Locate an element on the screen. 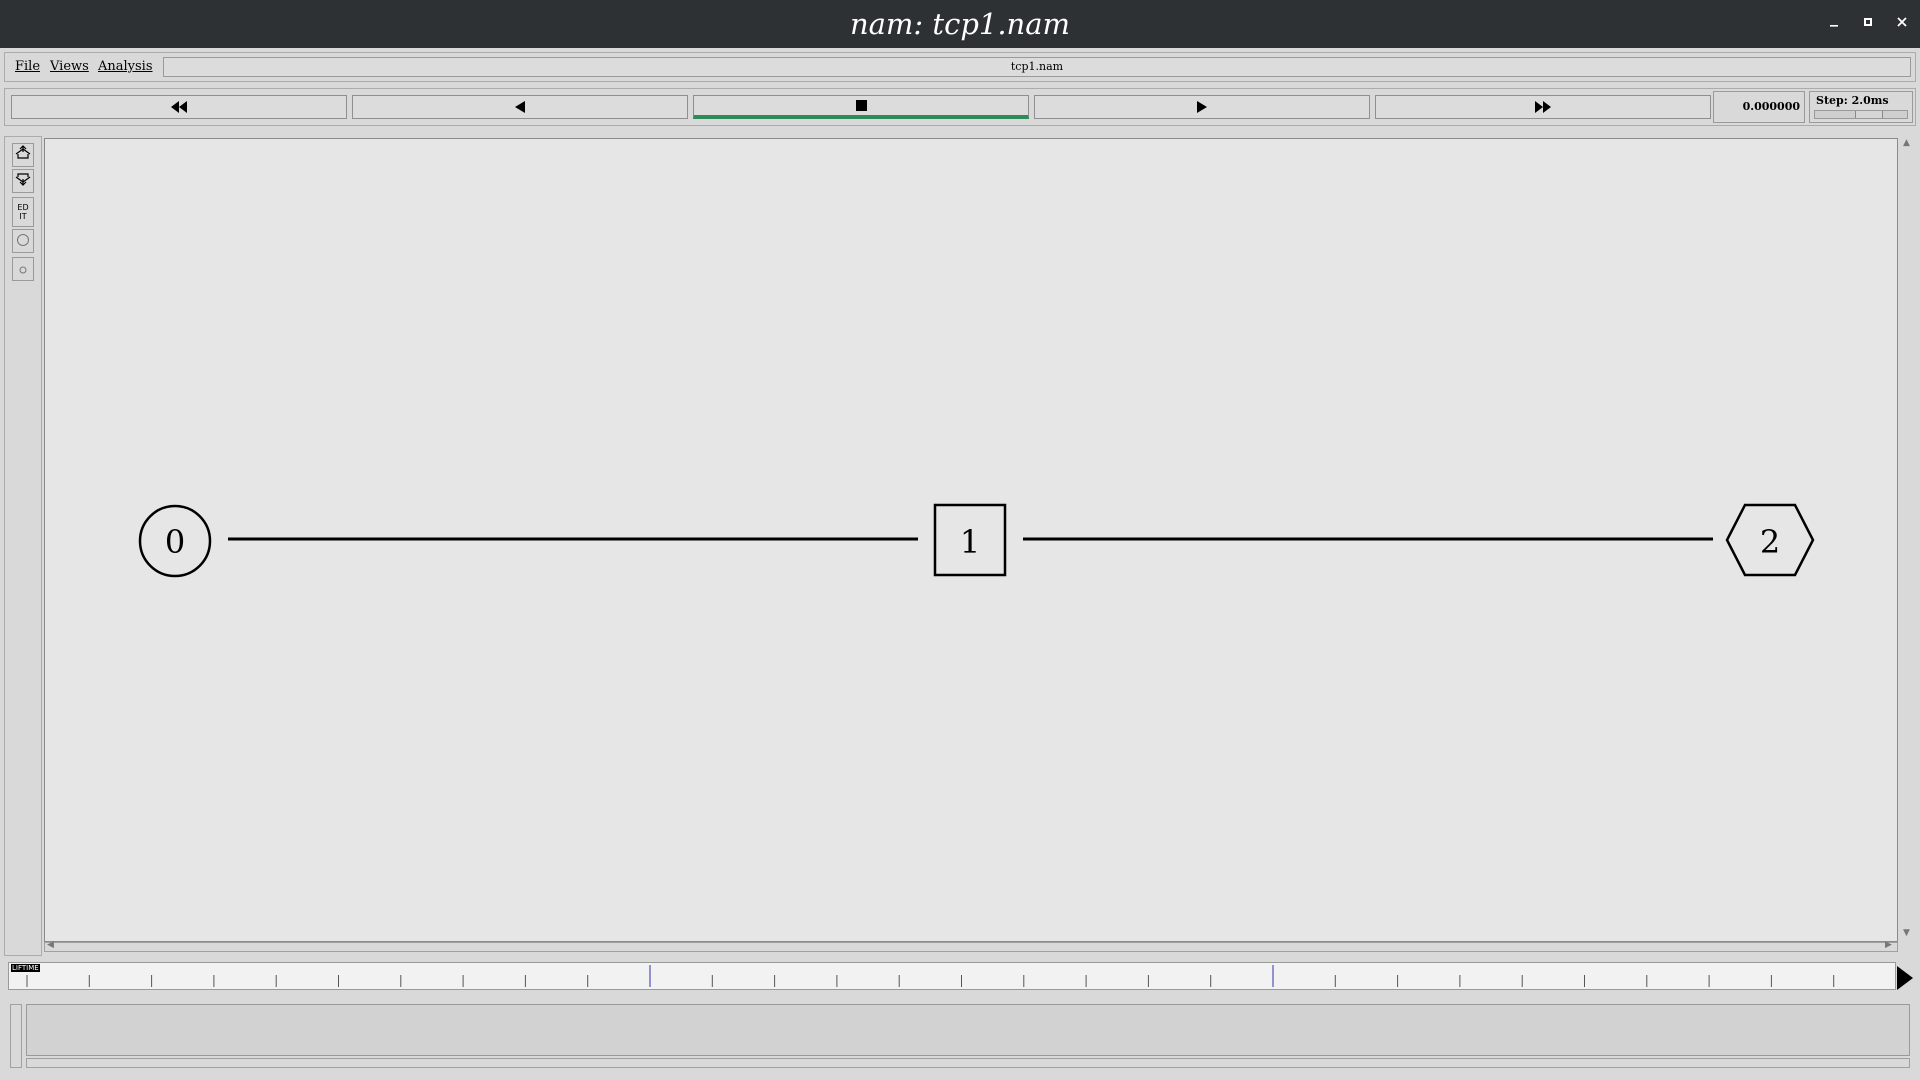 The height and width of the screenshot is (1080, 1920). maximize-icon is located at coordinates (1868, 24).